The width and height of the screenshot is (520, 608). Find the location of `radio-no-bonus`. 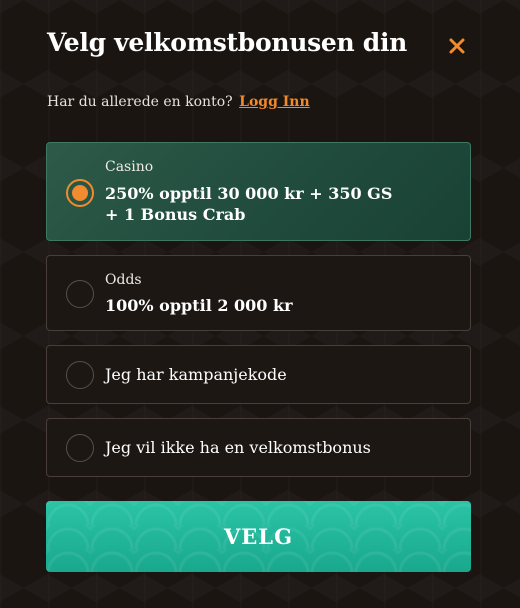

radio-no-bonus is located at coordinates (80, 448).